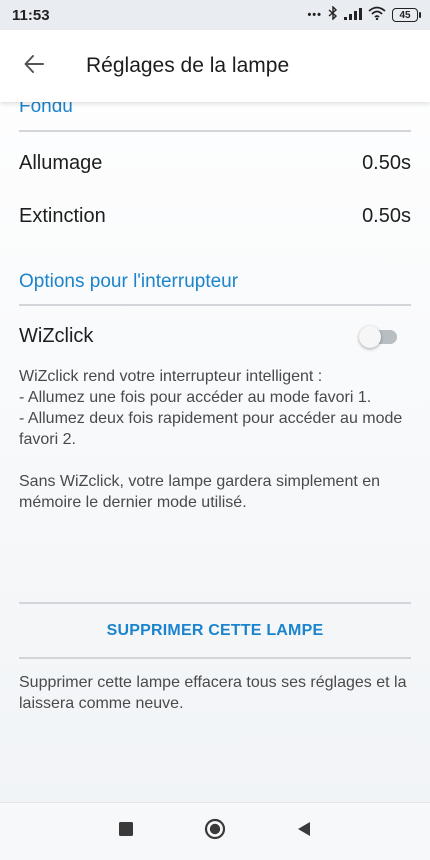 This screenshot has height=860, width=430. I want to click on home-button, so click(215, 832).